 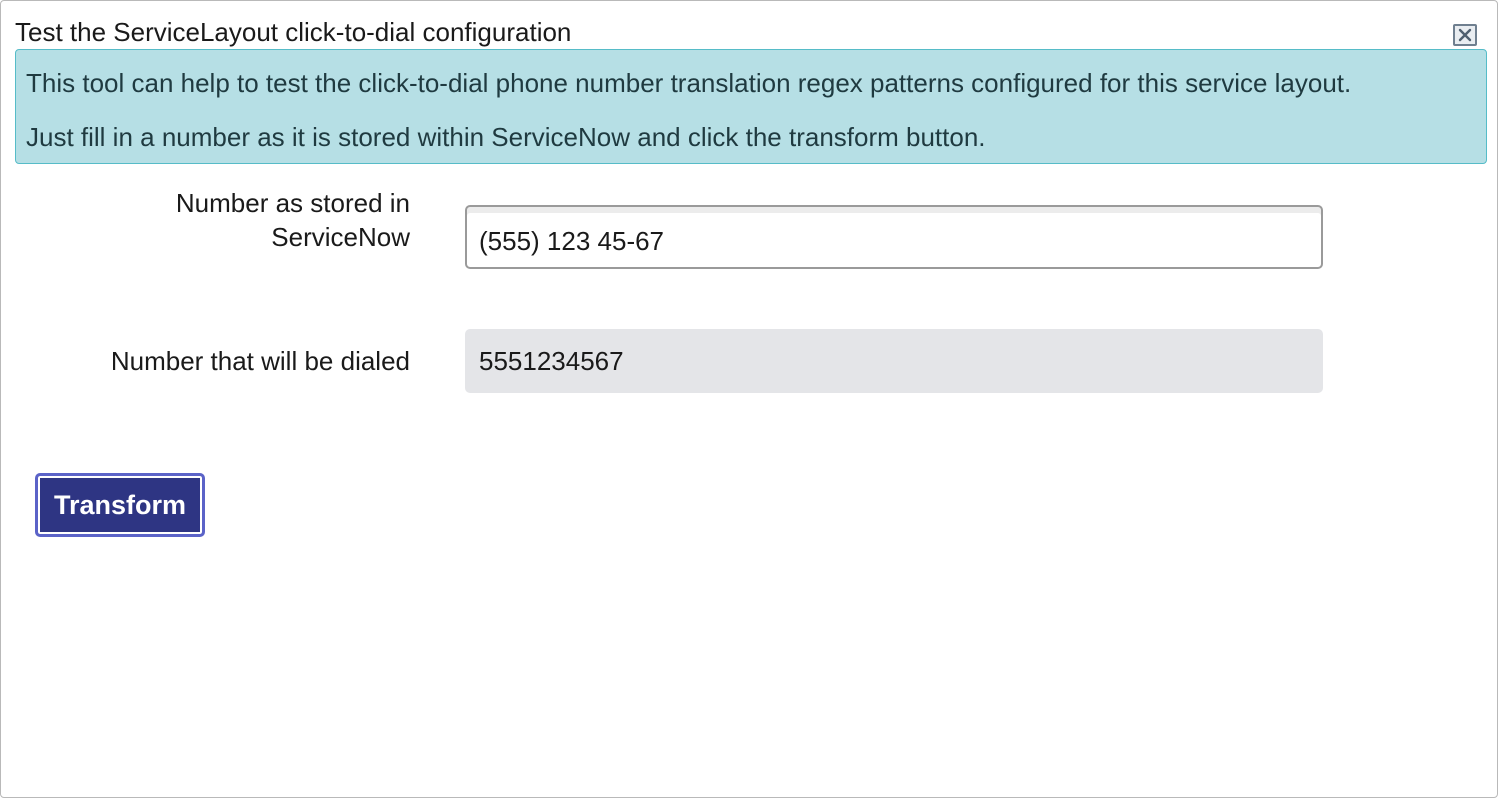 What do you see at coordinates (292, 220) in the screenshot?
I see `source-number-label: Number as stored in ServiceNow` at bounding box center [292, 220].